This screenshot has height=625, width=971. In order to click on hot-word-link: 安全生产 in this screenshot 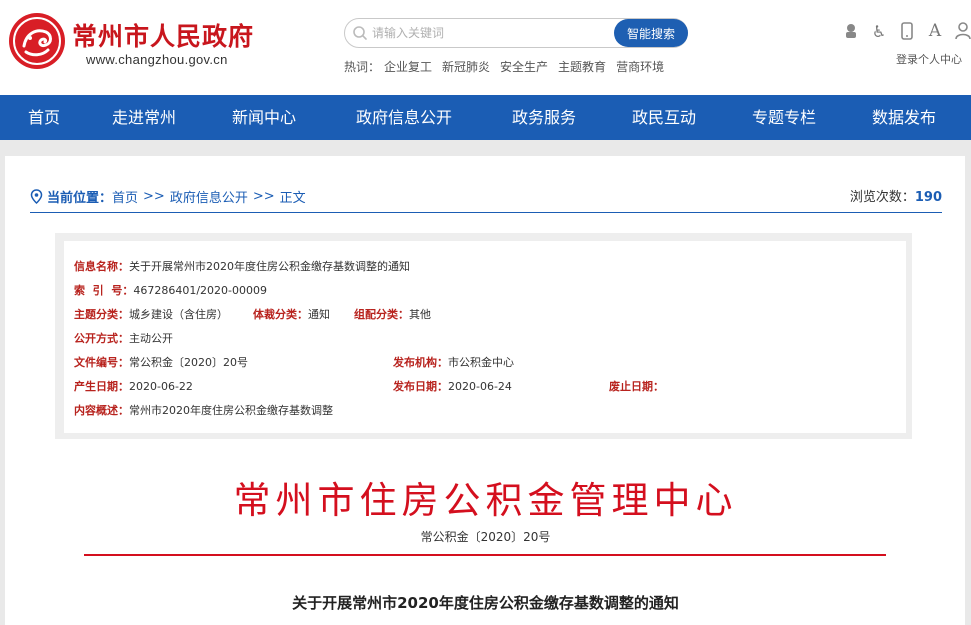, I will do `click(524, 66)`.